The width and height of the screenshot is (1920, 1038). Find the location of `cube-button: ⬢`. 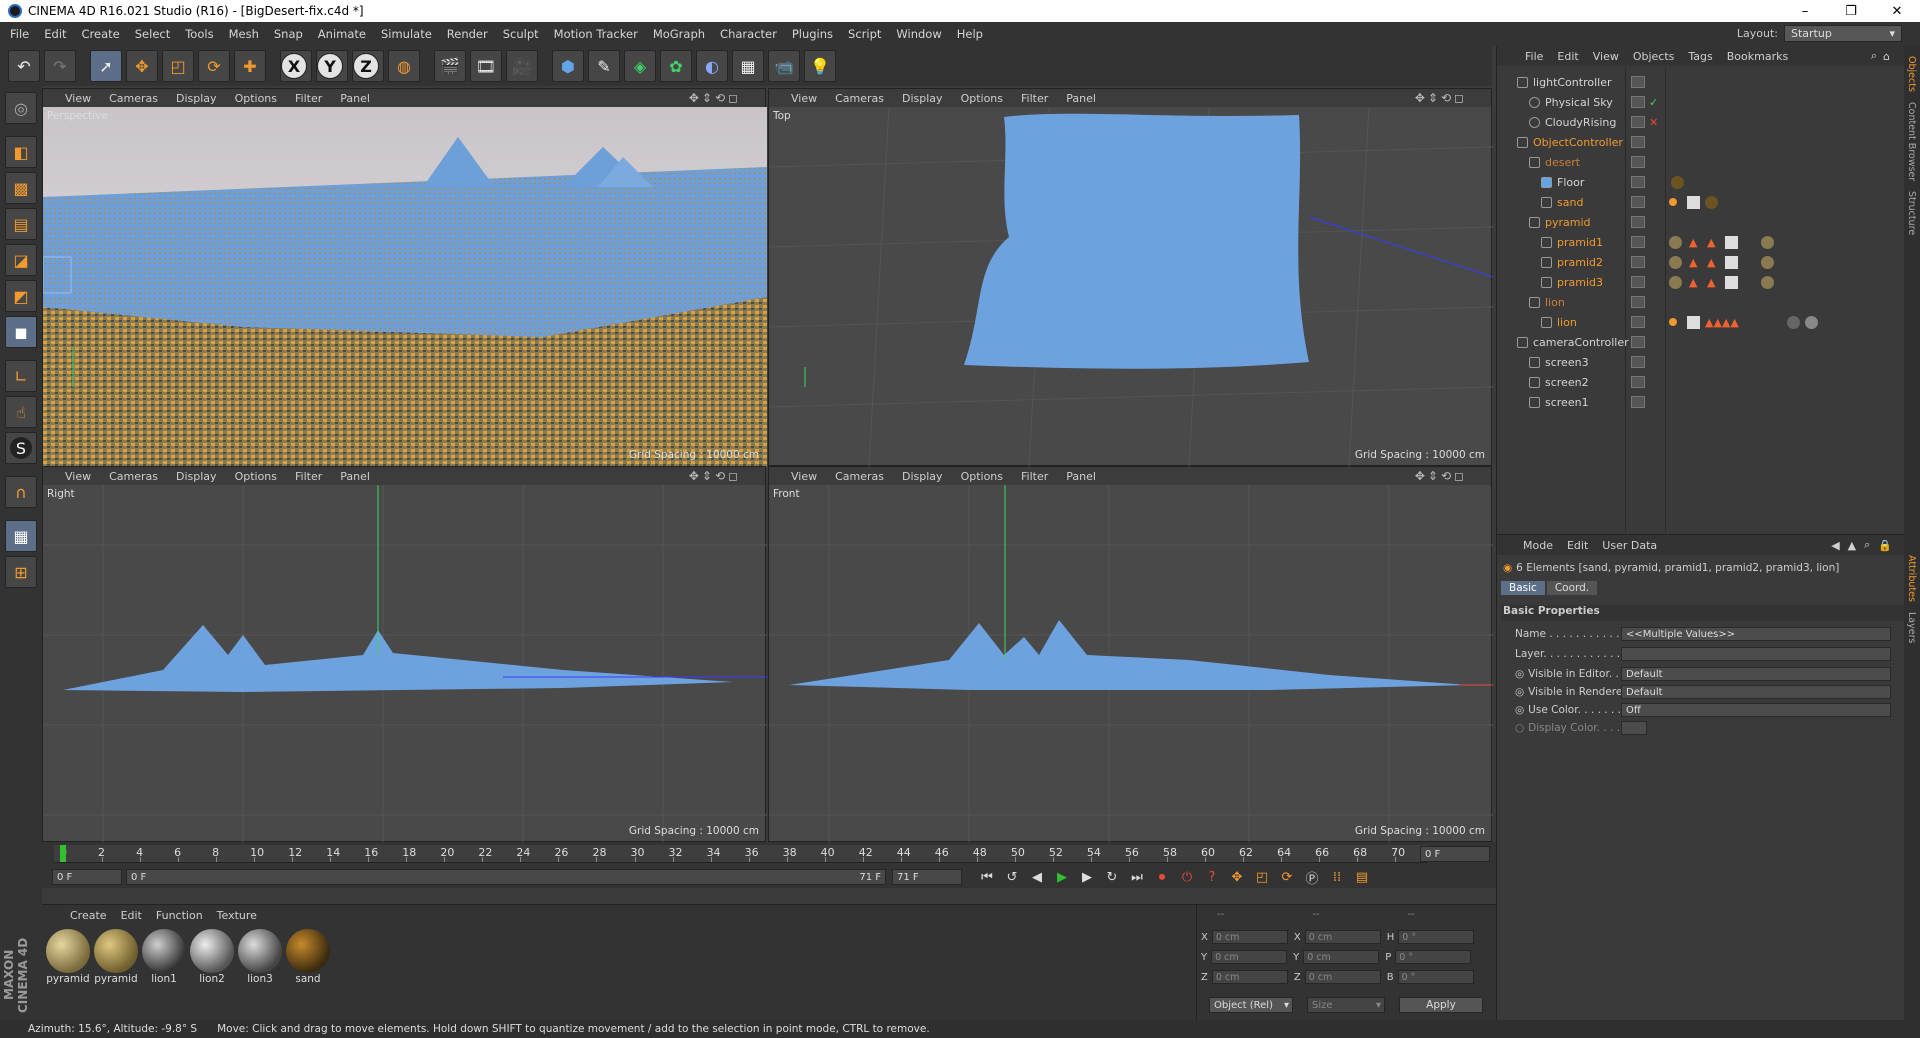

cube-button: ⬢ is located at coordinates (568, 66).